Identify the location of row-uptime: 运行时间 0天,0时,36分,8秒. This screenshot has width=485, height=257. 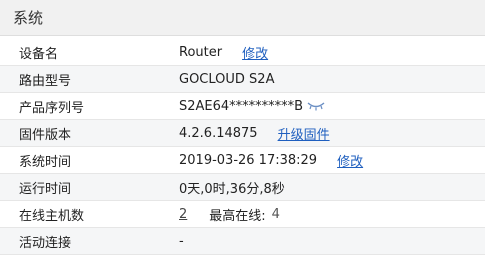
(242, 187).